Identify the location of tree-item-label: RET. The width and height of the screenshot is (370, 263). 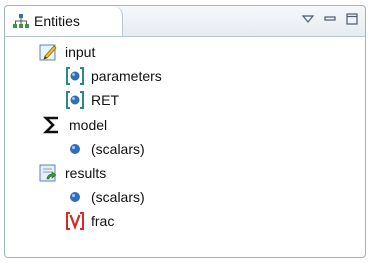
(105, 100).